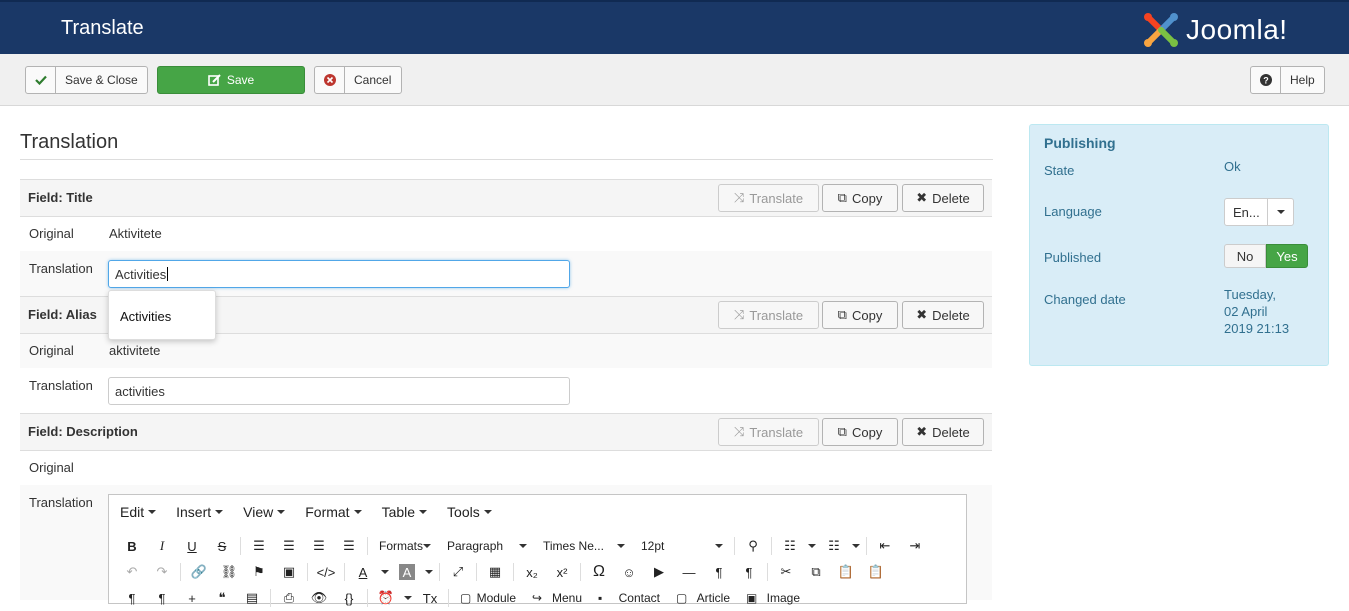 The width and height of the screenshot is (1349, 611). Describe the element at coordinates (689, 572) in the screenshot. I see `horizontal-rule-icon: —` at that location.